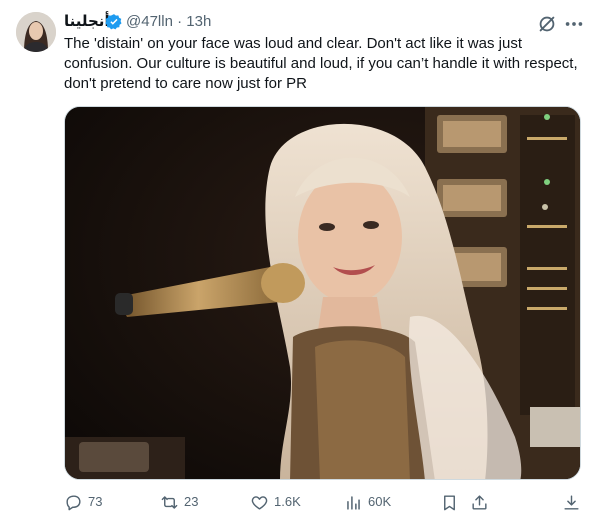 Image resolution: width=598 pixels, height=525 pixels. Describe the element at coordinates (191, 501) in the screenshot. I see `repost-count: 23` at that location.